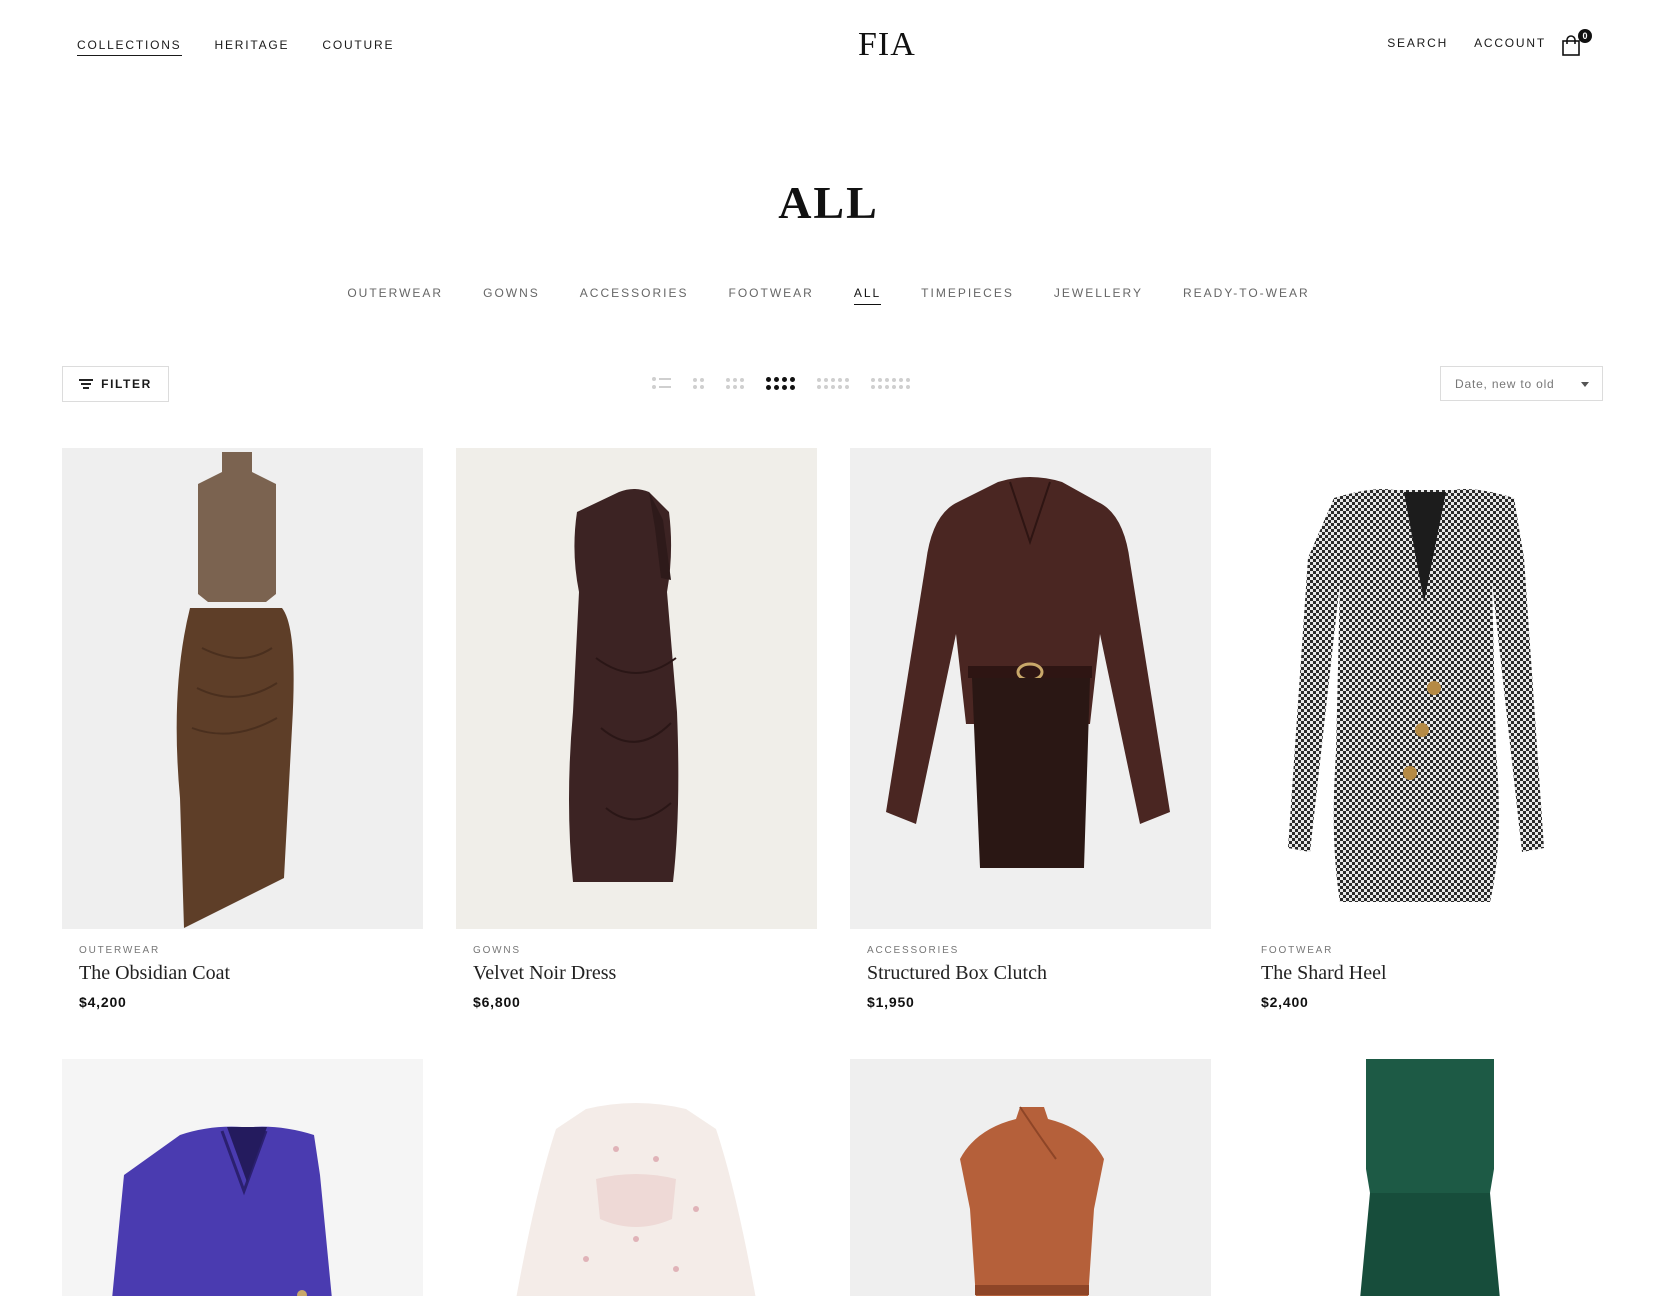 The image size is (1657, 1296). Describe the element at coordinates (1424, 973) in the screenshot. I see `product-title: The Shard Heel` at that location.